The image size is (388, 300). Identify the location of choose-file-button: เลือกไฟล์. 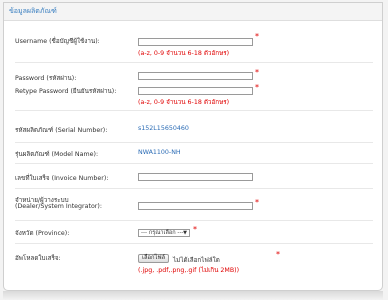
(154, 258).